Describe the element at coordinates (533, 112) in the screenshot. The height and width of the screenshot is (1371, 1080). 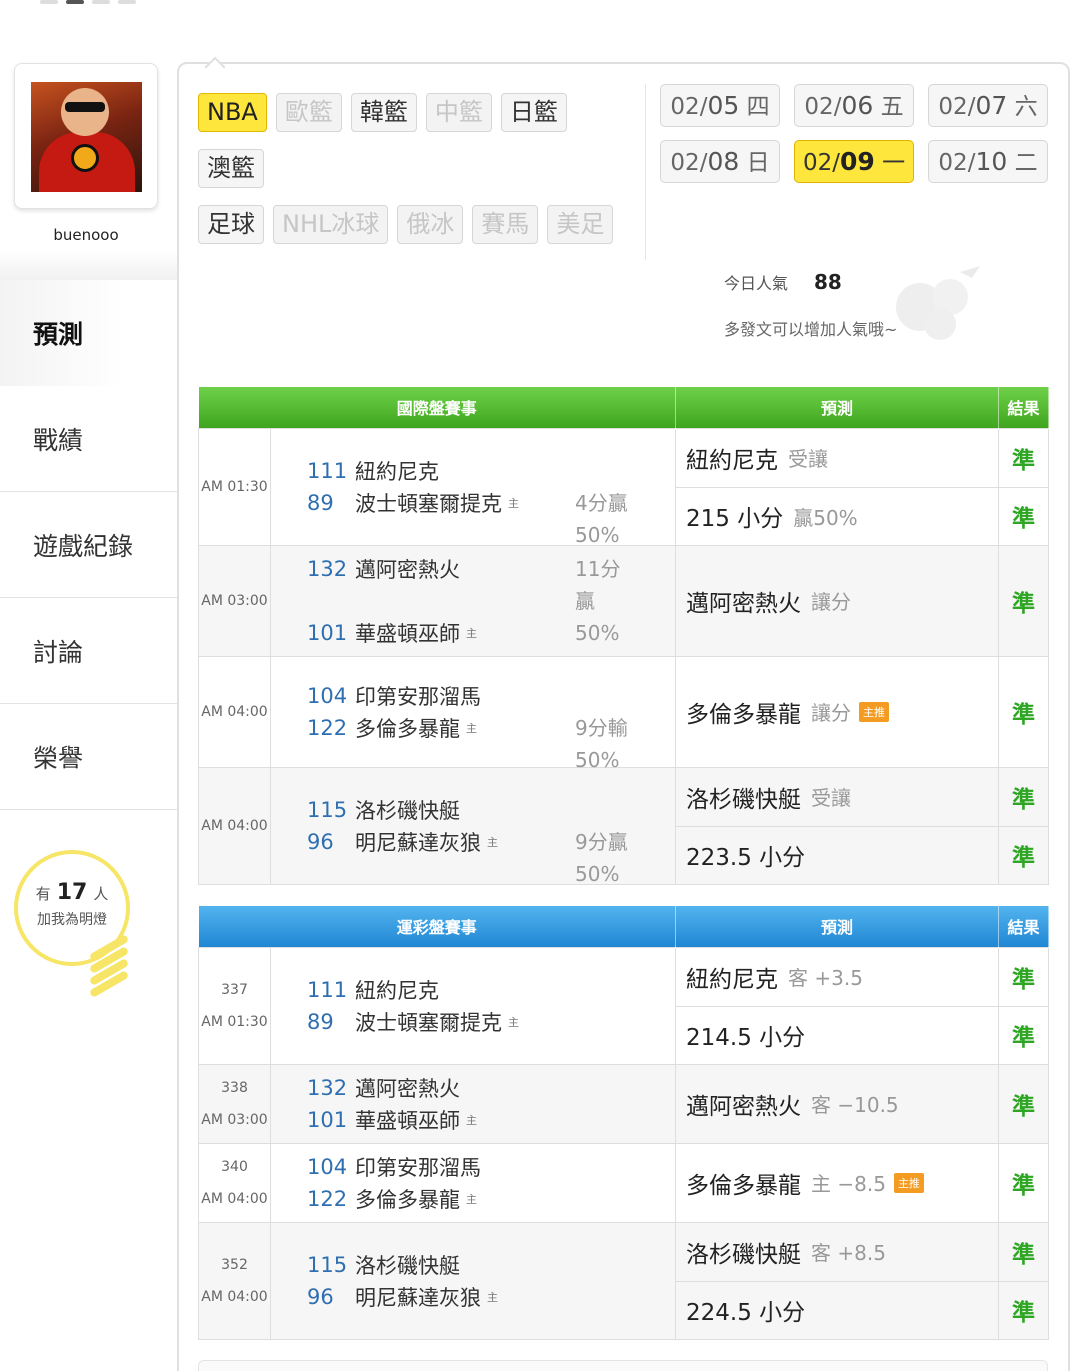
I see `league-button: 日籃` at that location.